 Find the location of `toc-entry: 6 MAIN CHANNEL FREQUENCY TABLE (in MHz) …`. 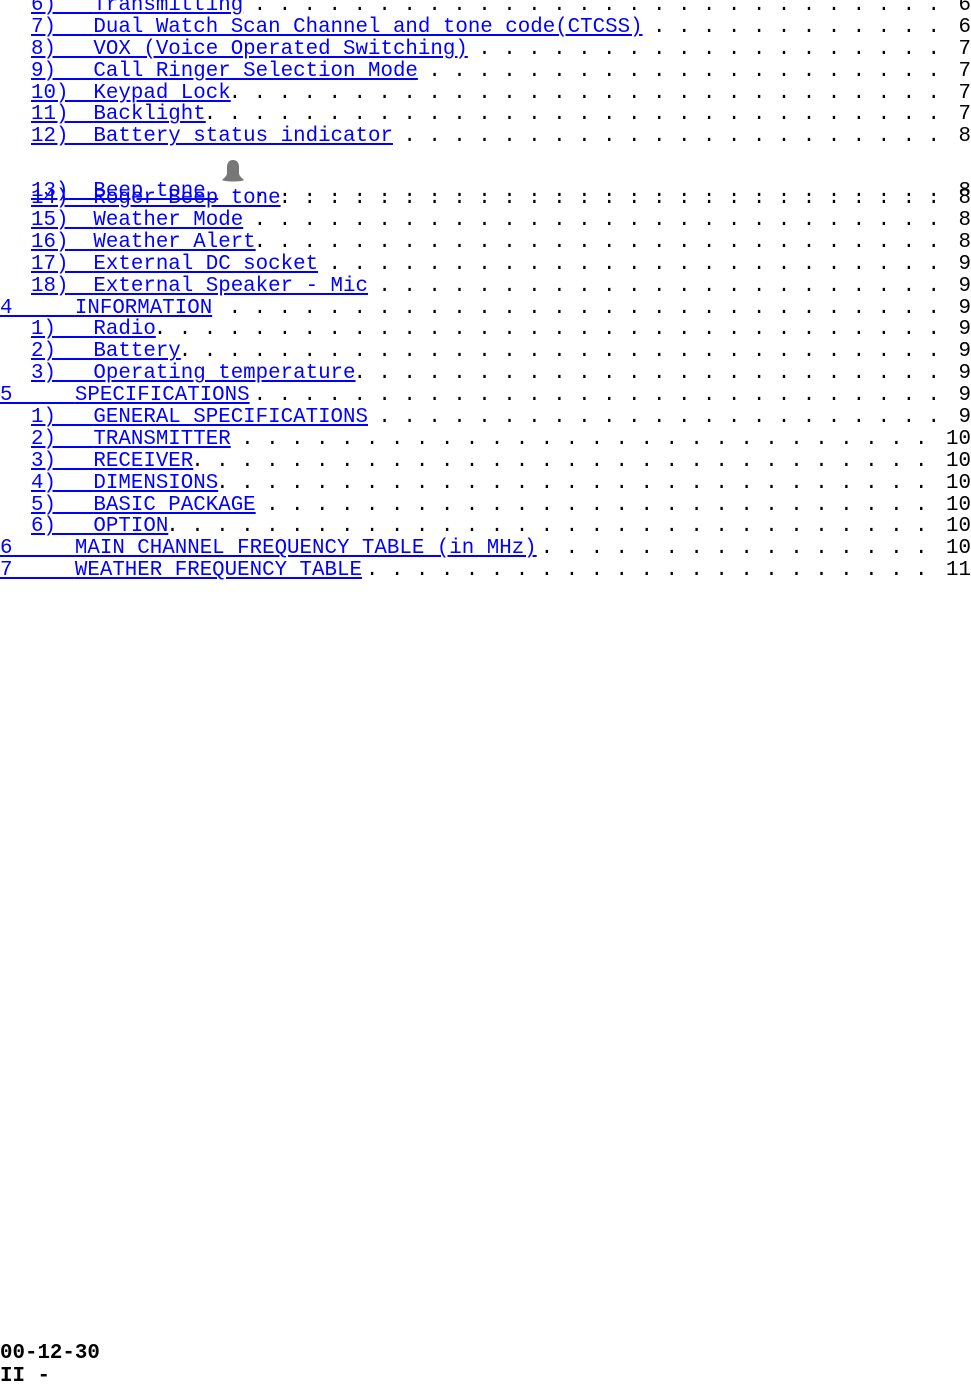

toc-entry: 6 MAIN CHANNEL FREQUENCY TABLE (in MHz) … is located at coordinates (485, 549).